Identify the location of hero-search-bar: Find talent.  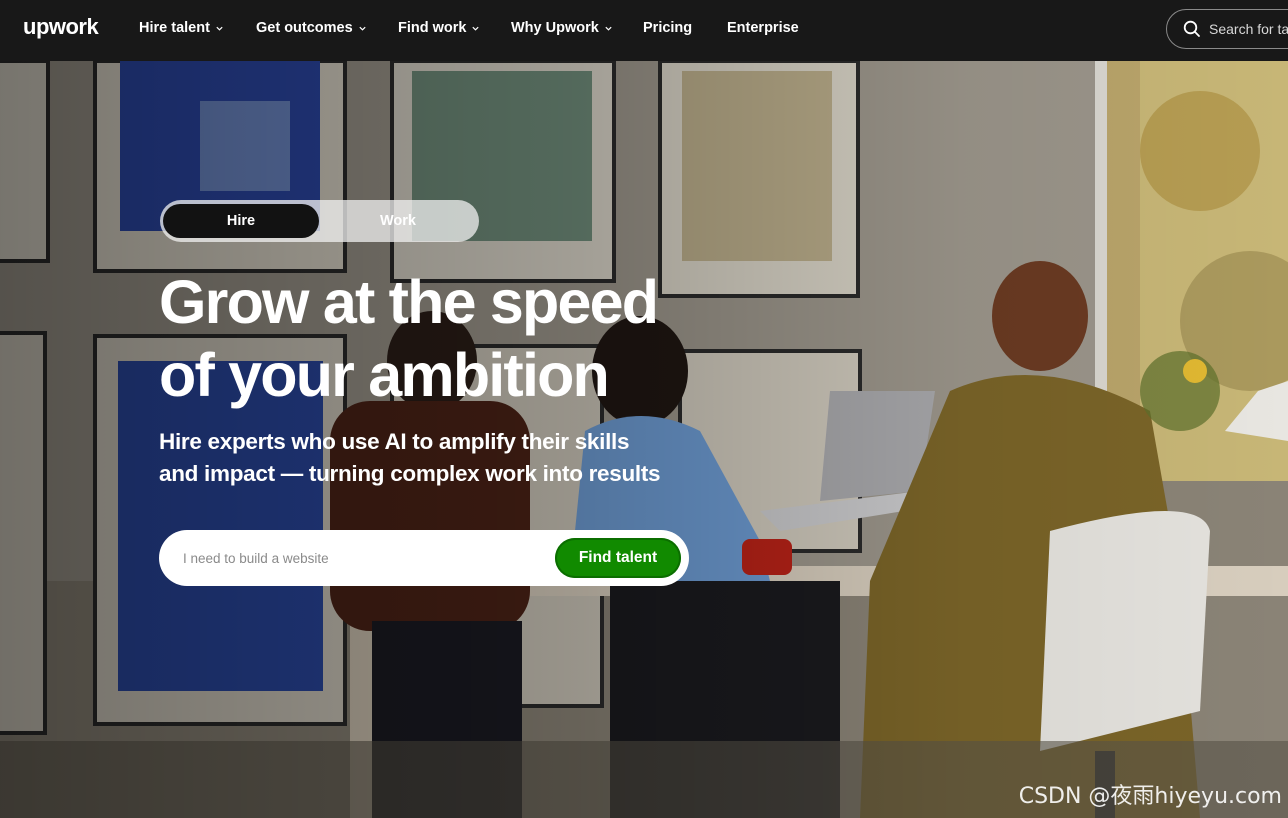
(424, 558).